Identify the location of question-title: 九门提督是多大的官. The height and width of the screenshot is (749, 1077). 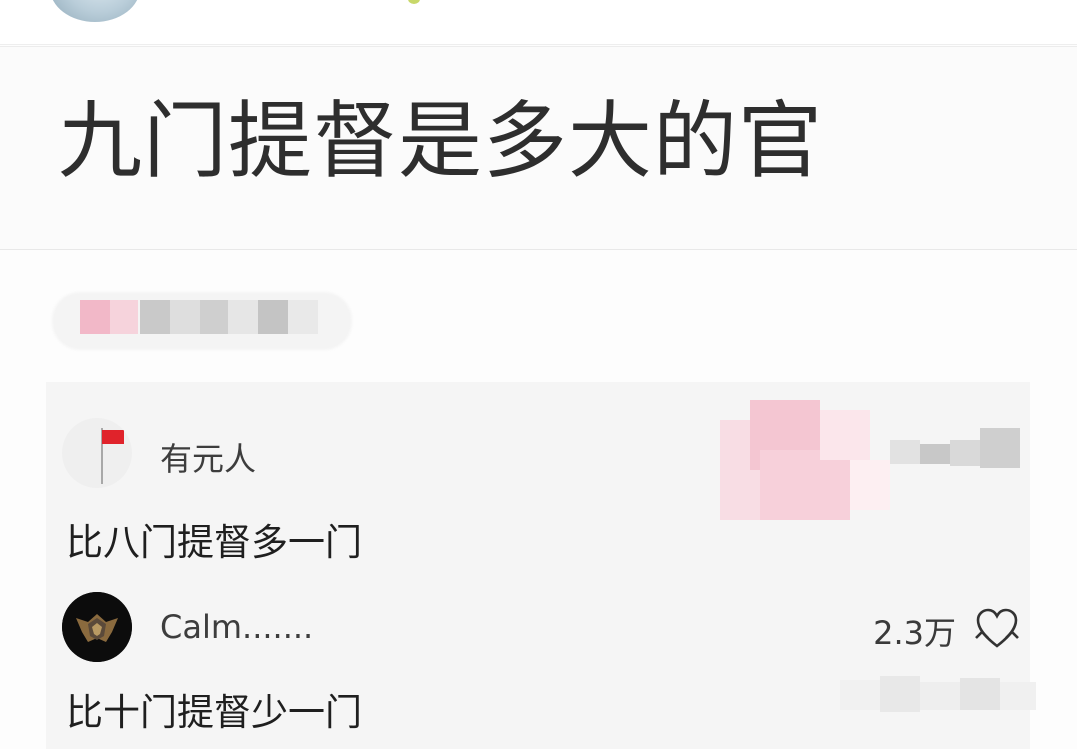
(441, 141).